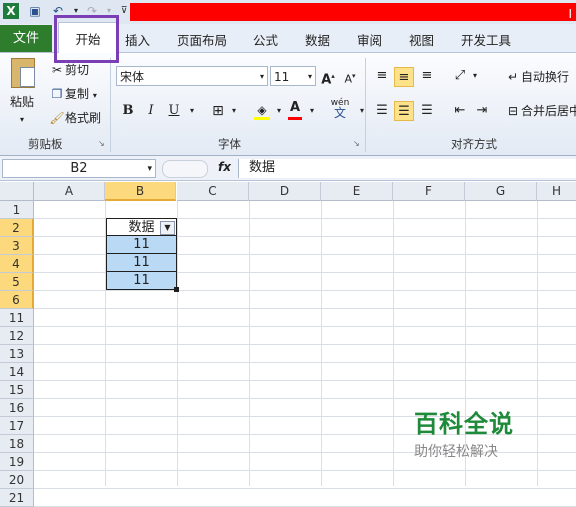  I want to click on select-all-corner, so click(17, 191).